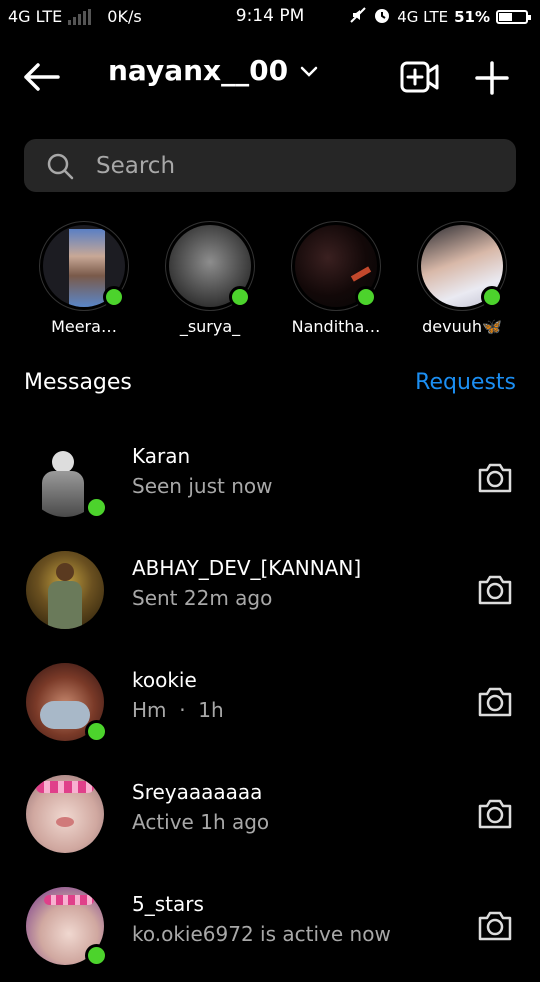  Describe the element at coordinates (78, 382) in the screenshot. I see `messages-title: Messages` at that location.